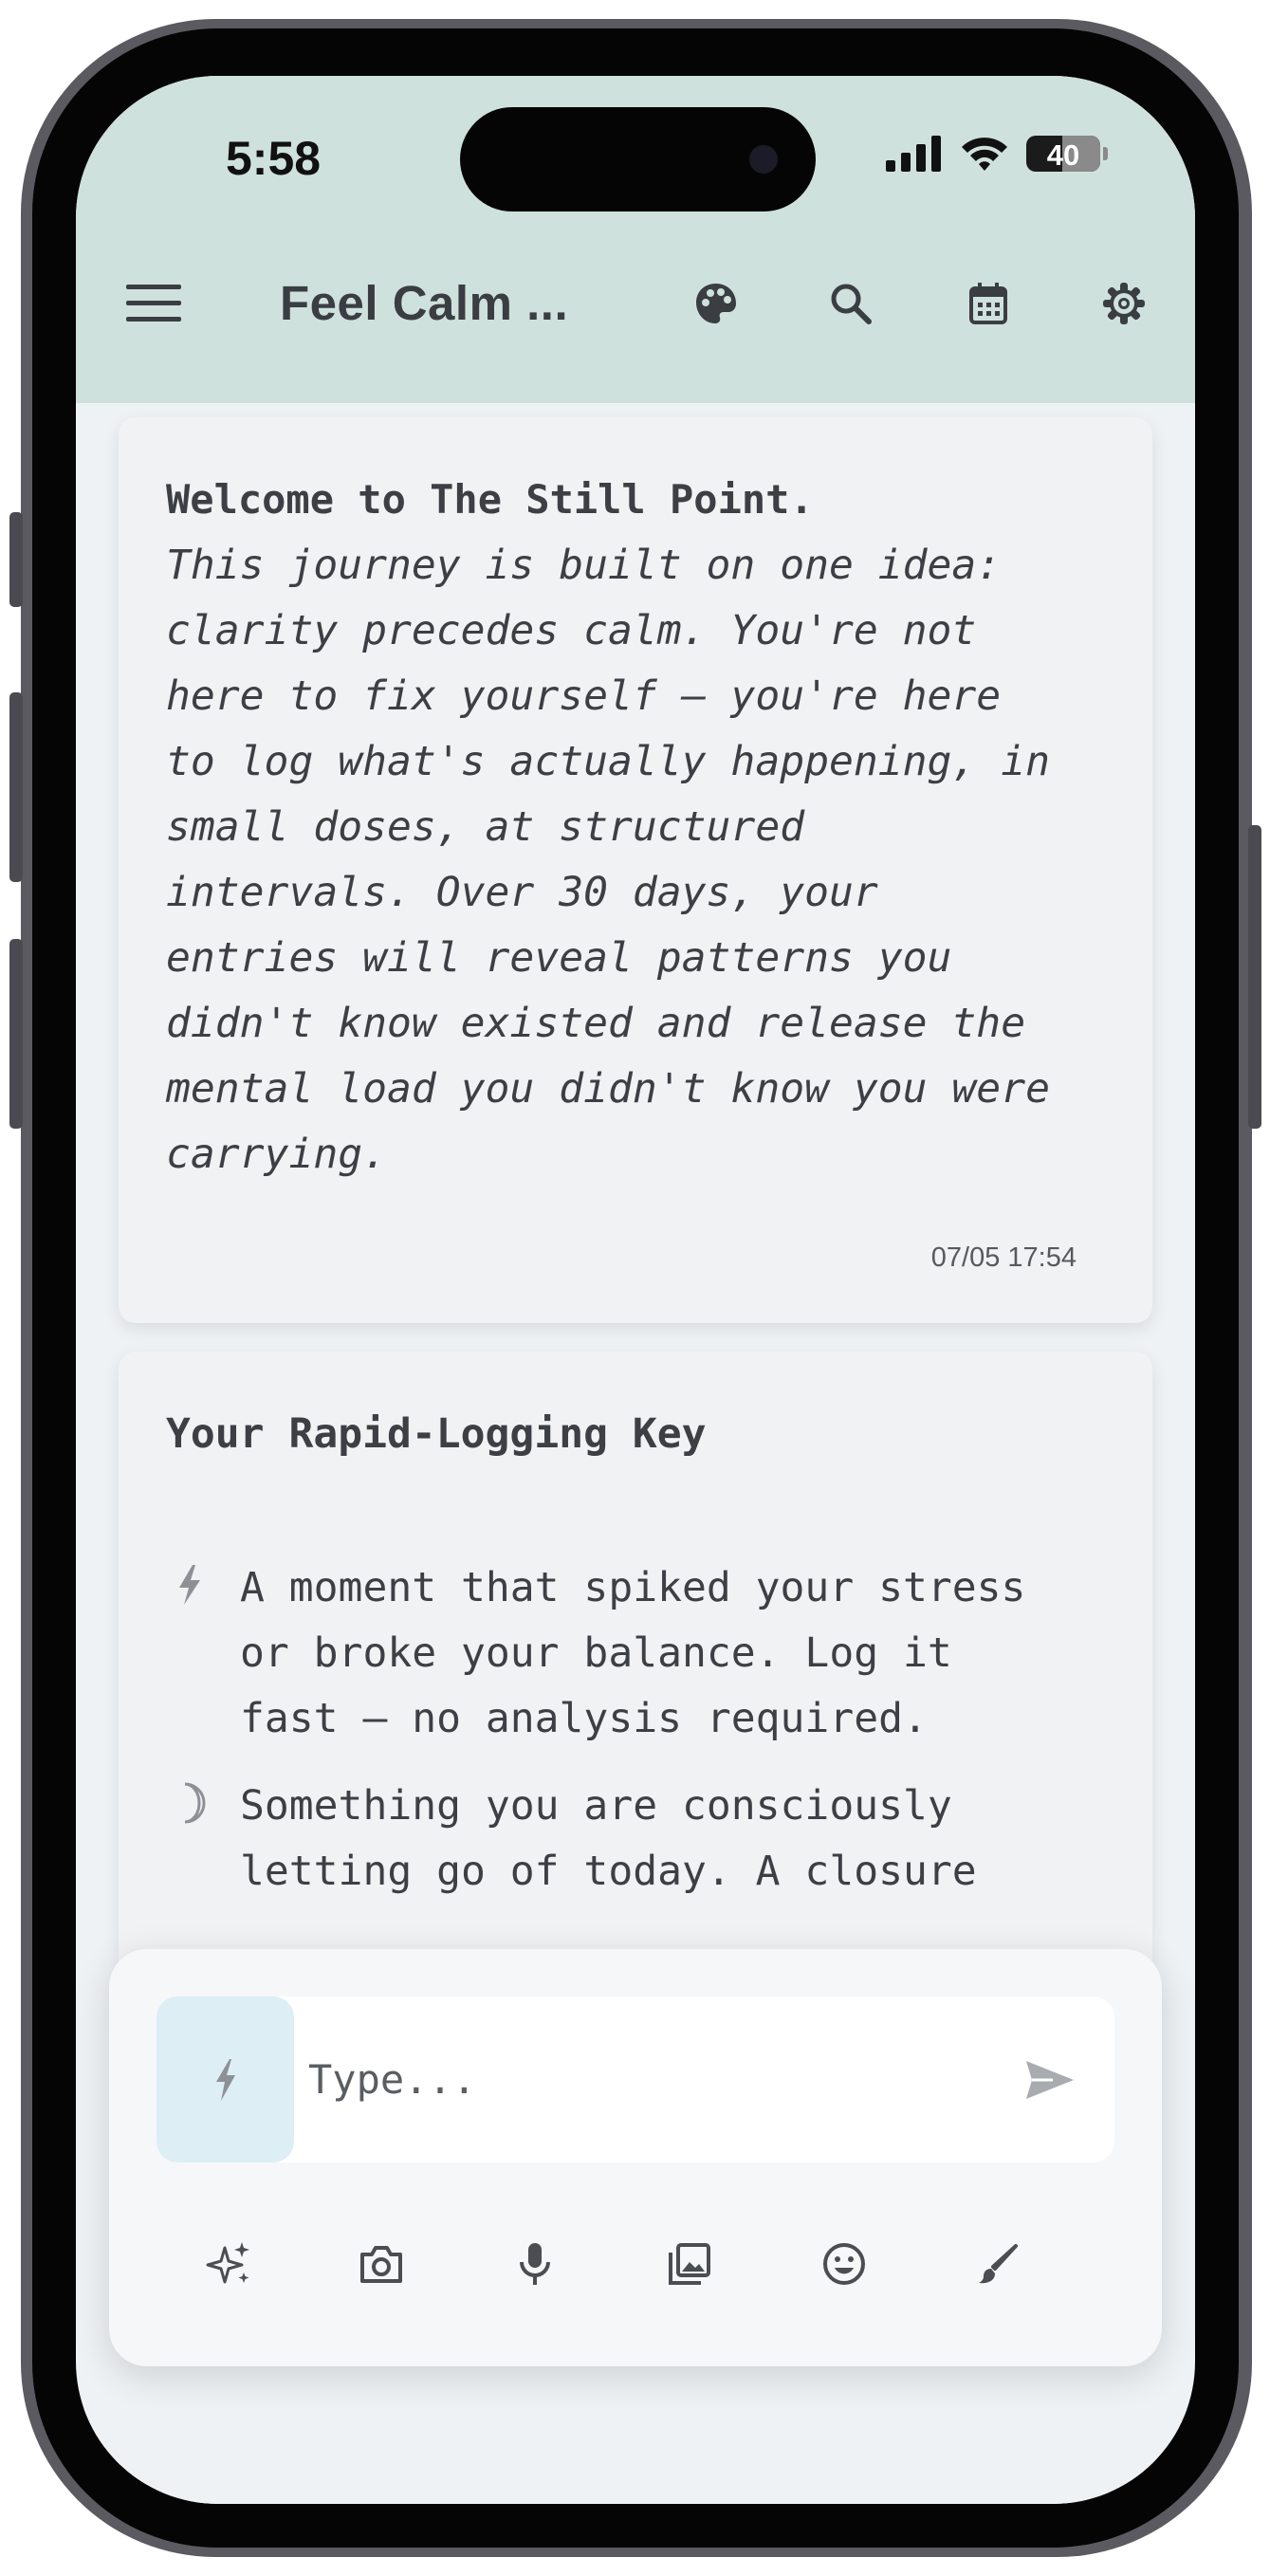 The image size is (1270, 2576). Describe the element at coordinates (635, 2456) in the screenshot. I see `bottom-area` at that location.